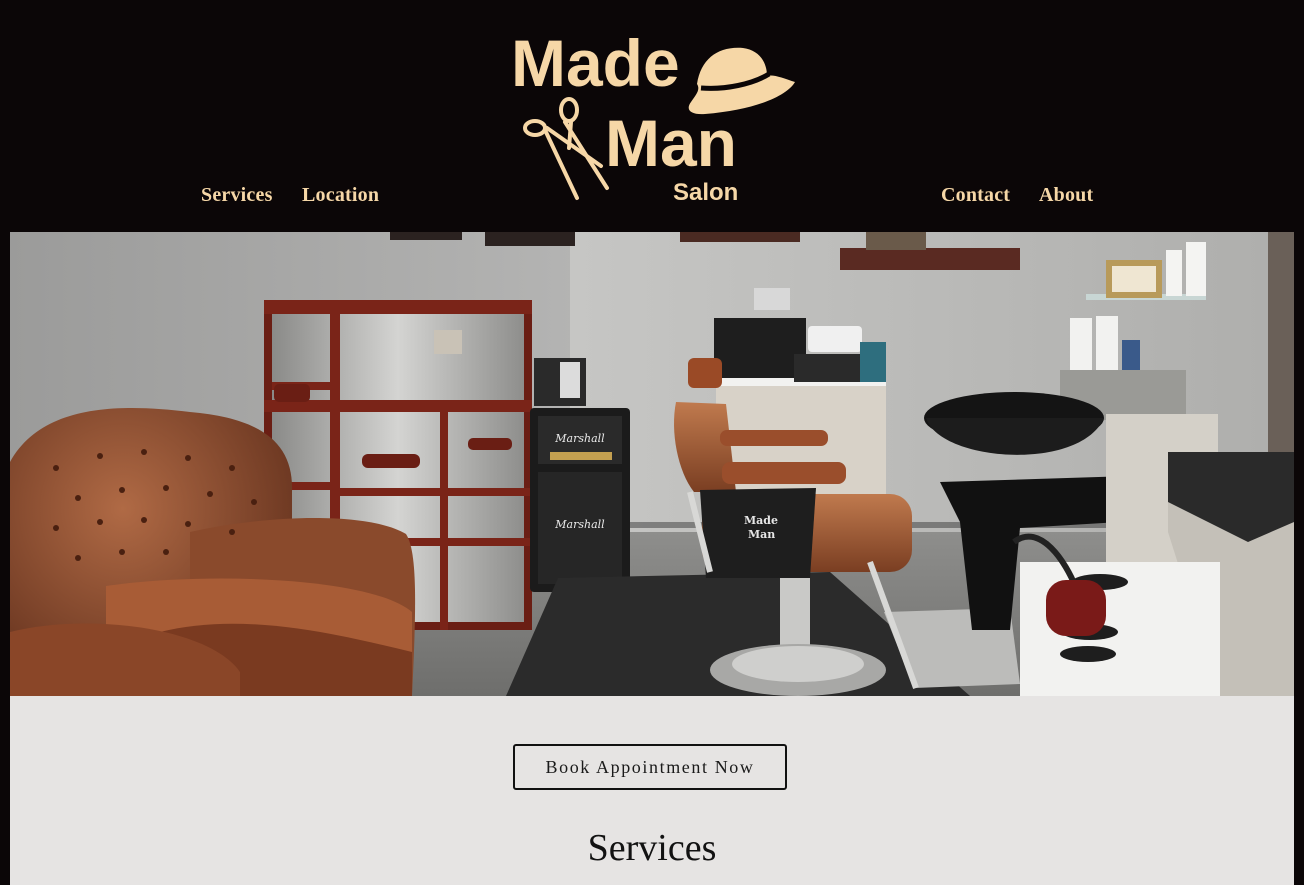 The width and height of the screenshot is (1304, 885). I want to click on amp-logo-top: Marshall, so click(579, 438).